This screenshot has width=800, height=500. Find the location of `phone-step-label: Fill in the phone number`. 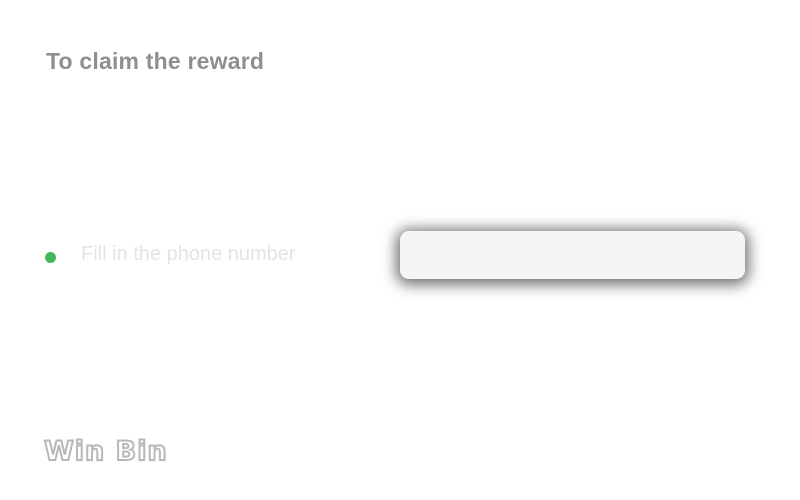

phone-step-label: Fill in the phone number is located at coordinates (188, 254).